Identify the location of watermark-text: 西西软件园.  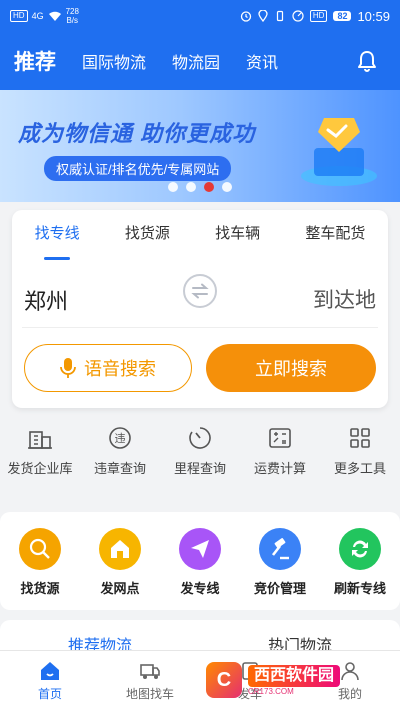
(294, 675).